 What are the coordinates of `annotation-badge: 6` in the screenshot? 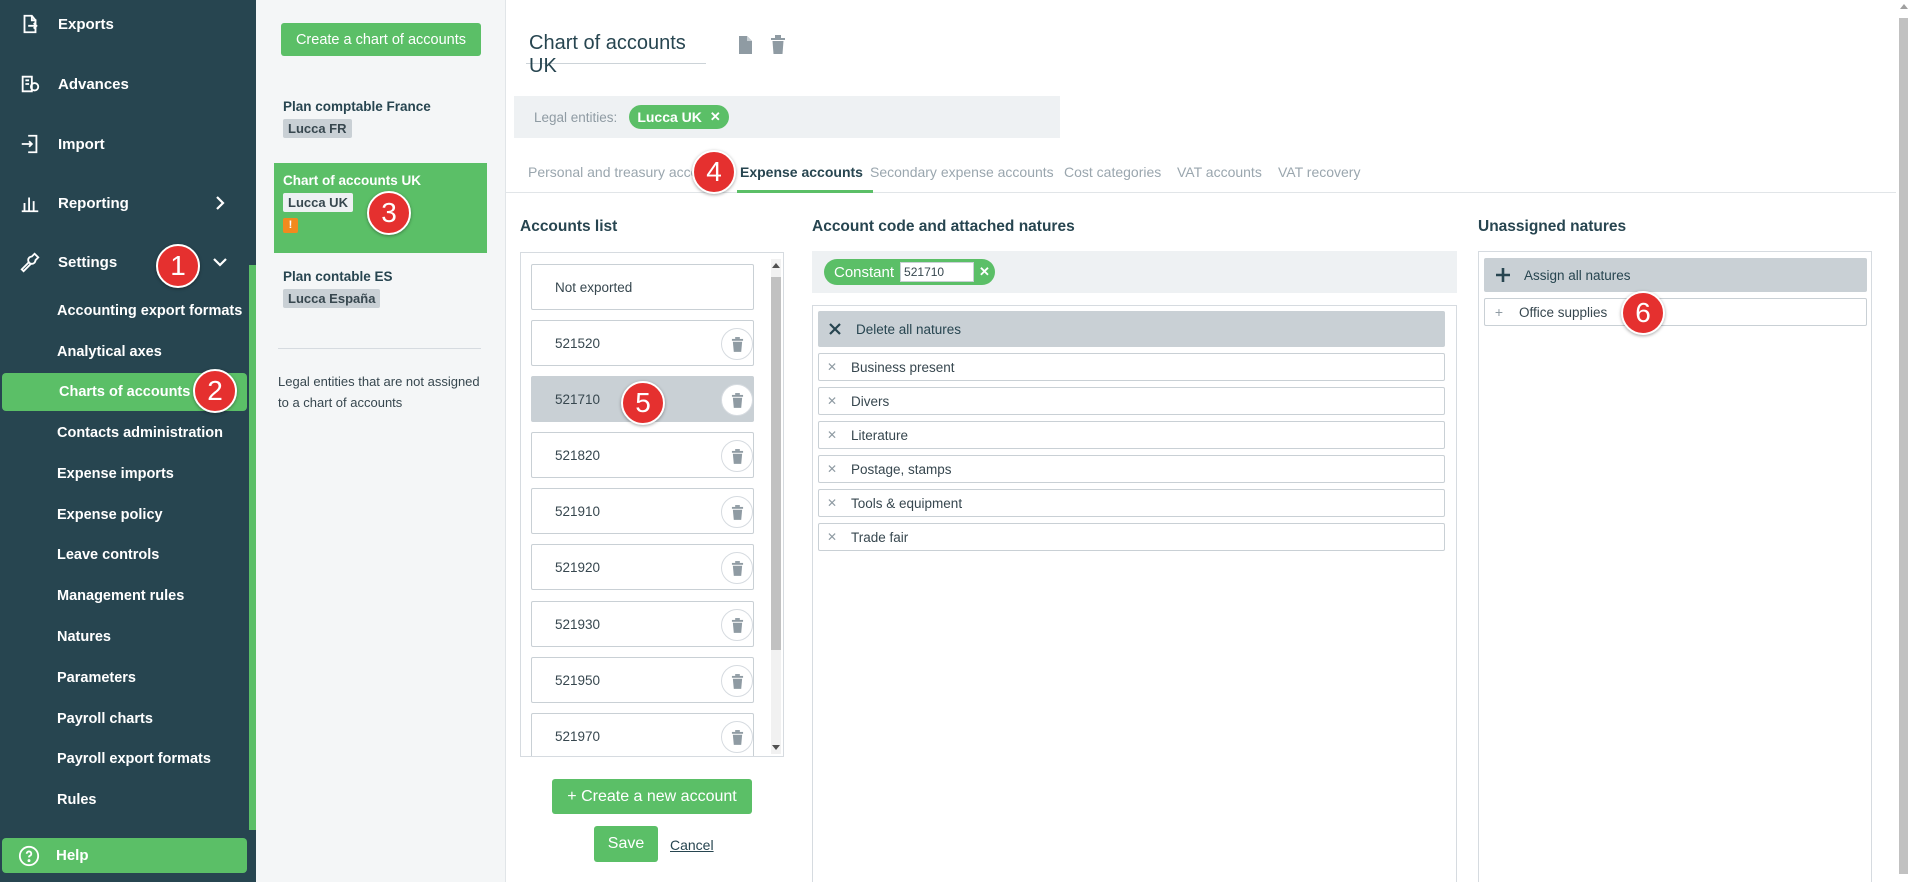 It's located at (1643, 313).